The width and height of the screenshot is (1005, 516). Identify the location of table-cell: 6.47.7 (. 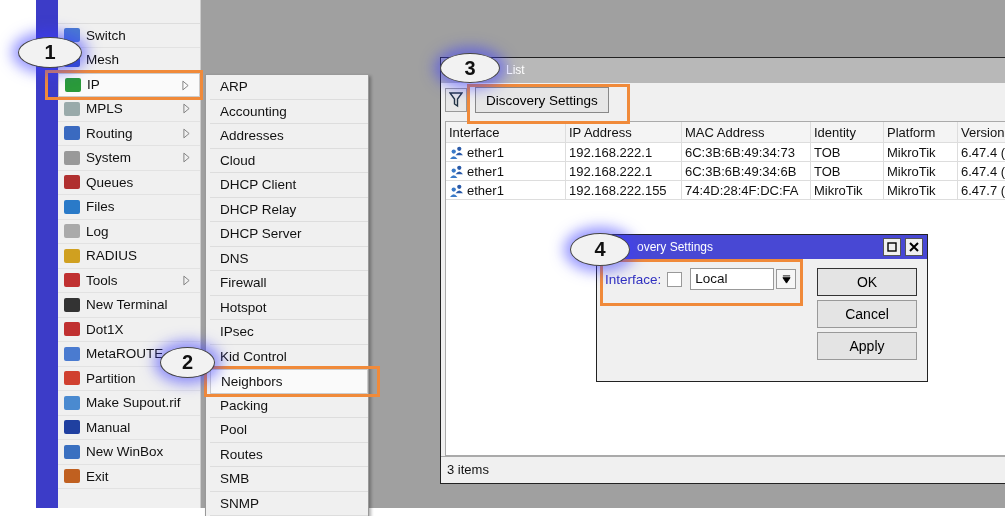
(983, 190).